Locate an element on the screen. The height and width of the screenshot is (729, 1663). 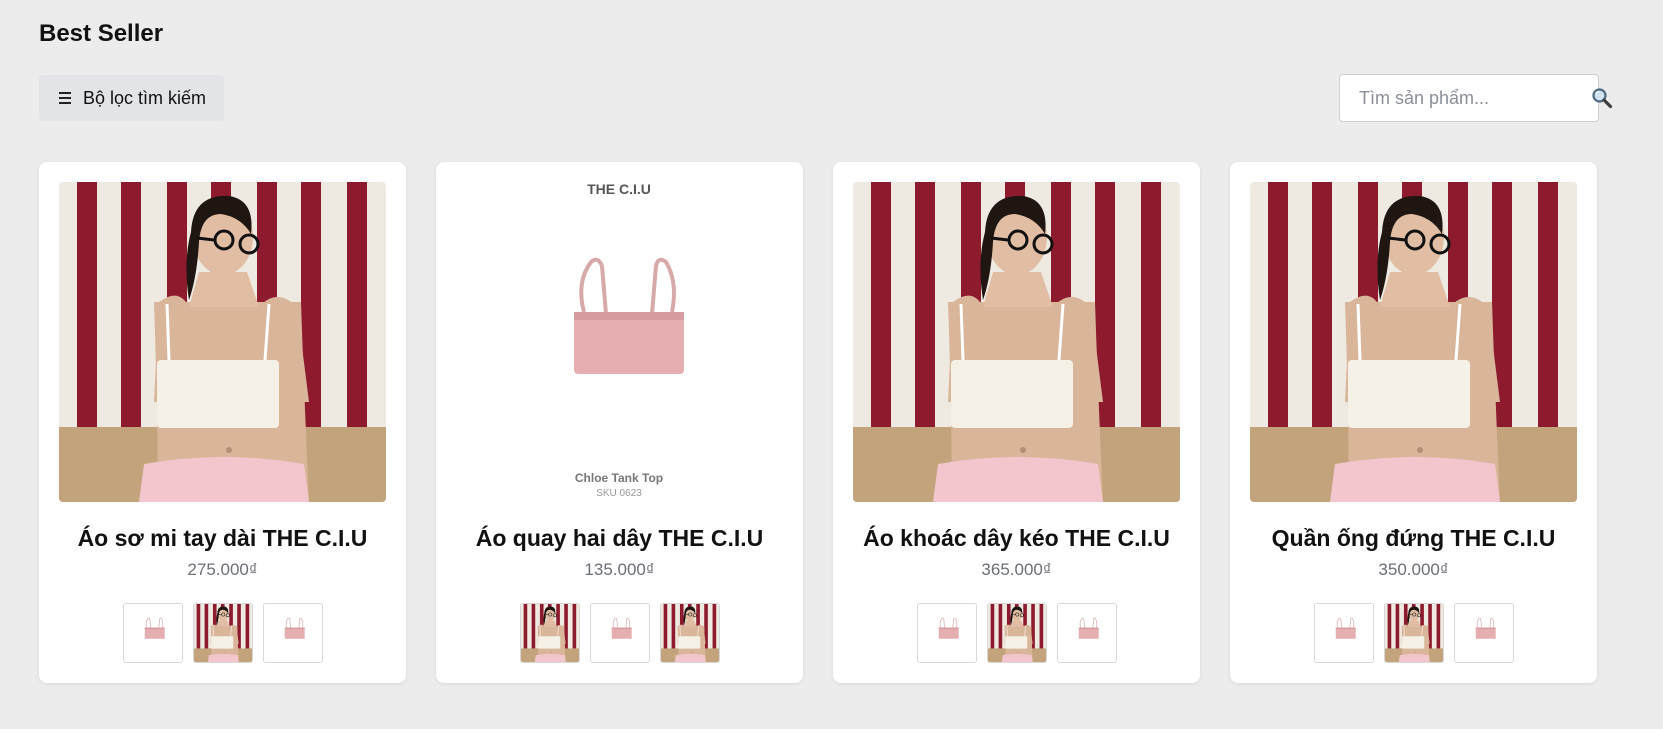
svg-text: THE C.I.U is located at coordinates (619, 189).